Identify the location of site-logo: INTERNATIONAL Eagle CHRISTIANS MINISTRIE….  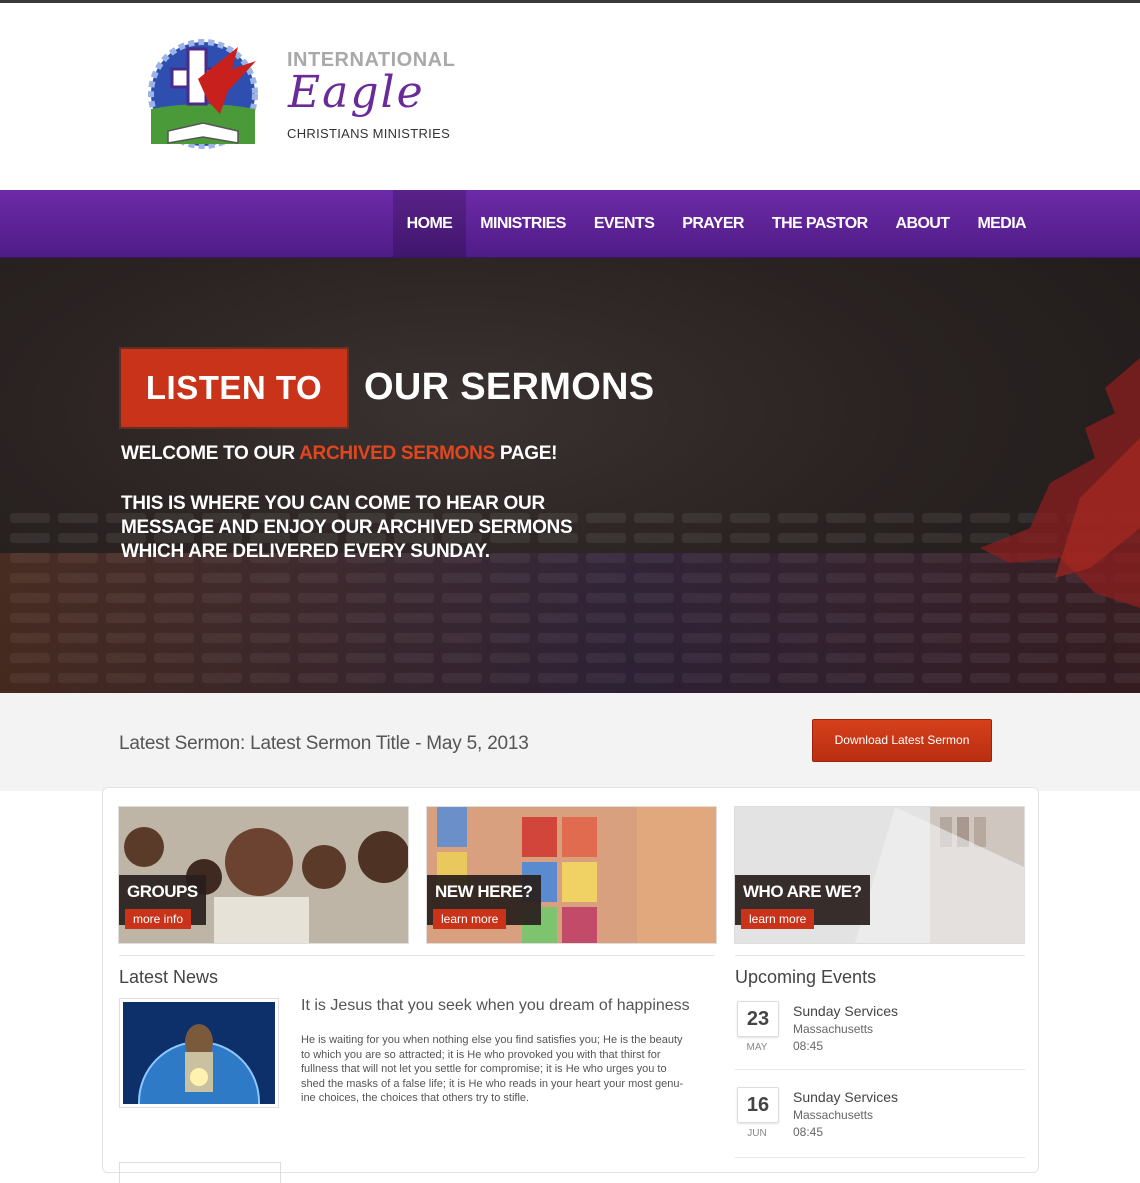
(298, 99).